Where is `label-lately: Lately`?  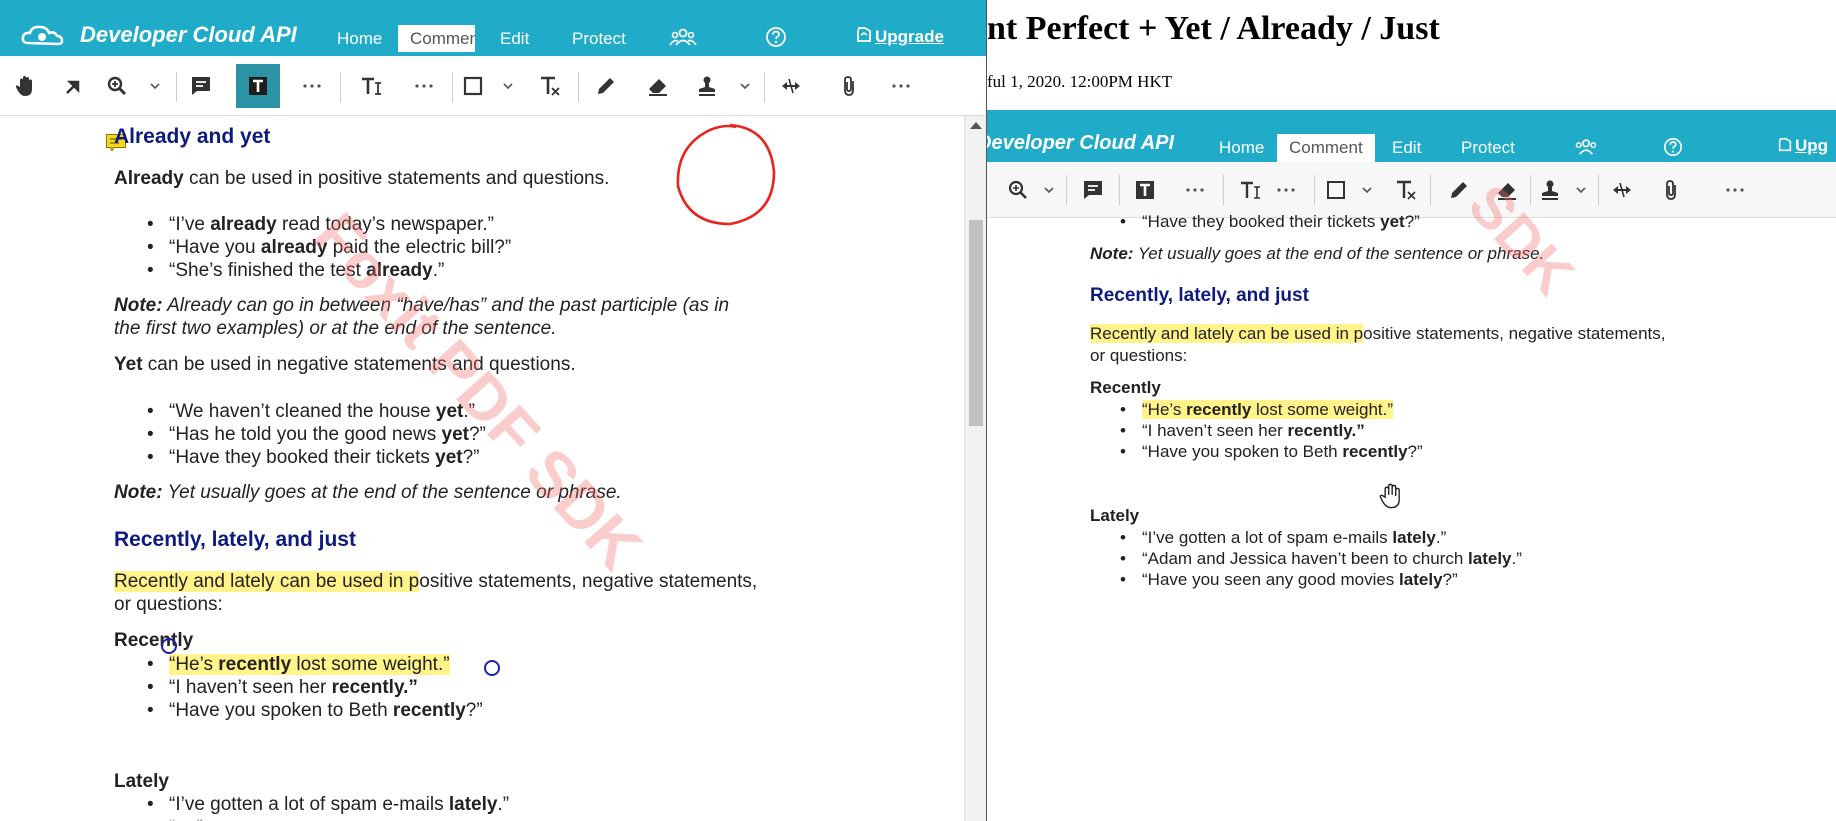
label-lately: Lately is located at coordinates (141, 781).